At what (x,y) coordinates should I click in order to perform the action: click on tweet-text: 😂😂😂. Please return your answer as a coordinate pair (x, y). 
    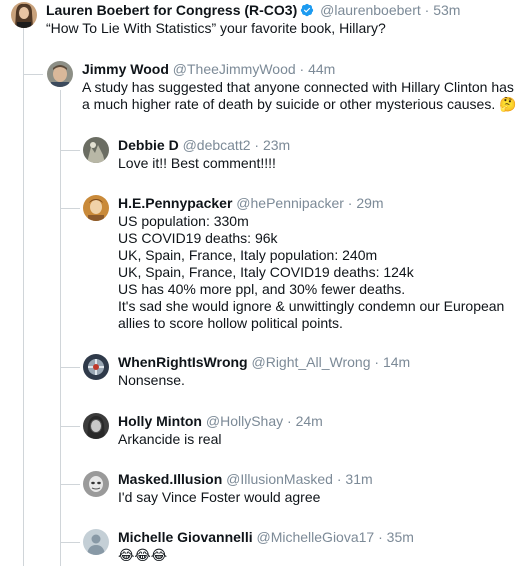
    Looking at the image, I should click on (142, 555).